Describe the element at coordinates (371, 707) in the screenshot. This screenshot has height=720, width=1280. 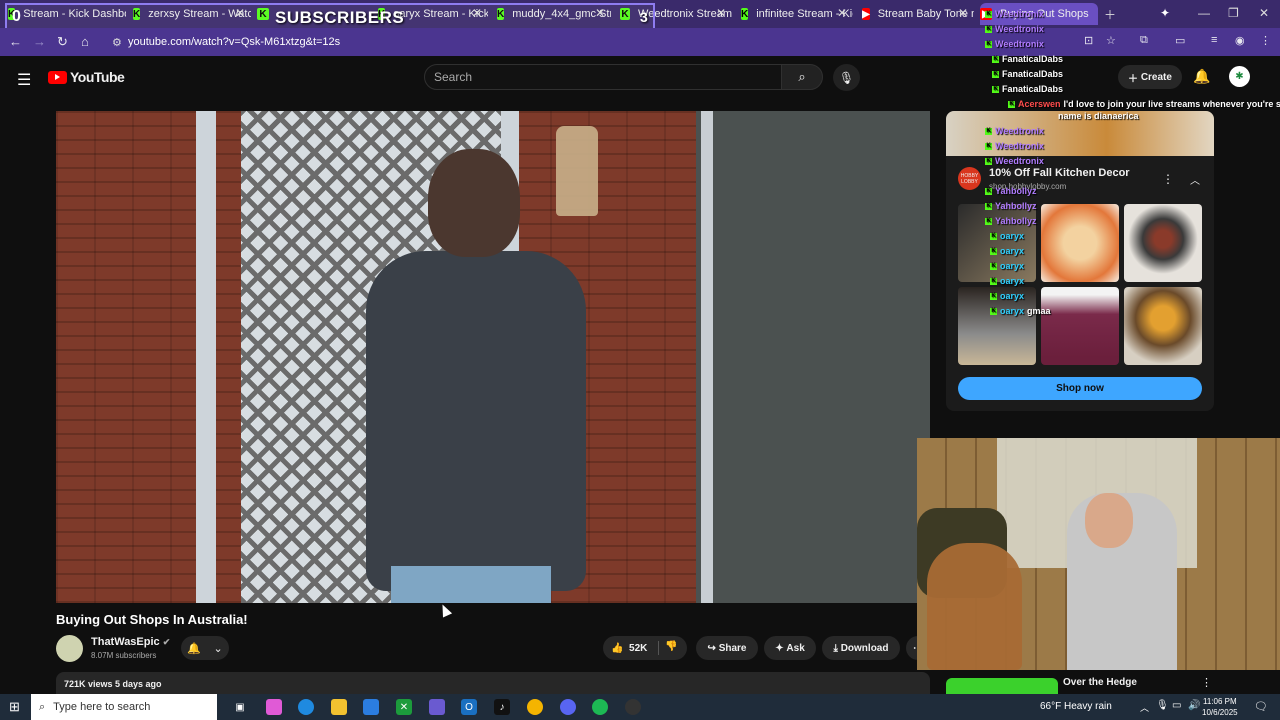
I see `store-icon` at that location.